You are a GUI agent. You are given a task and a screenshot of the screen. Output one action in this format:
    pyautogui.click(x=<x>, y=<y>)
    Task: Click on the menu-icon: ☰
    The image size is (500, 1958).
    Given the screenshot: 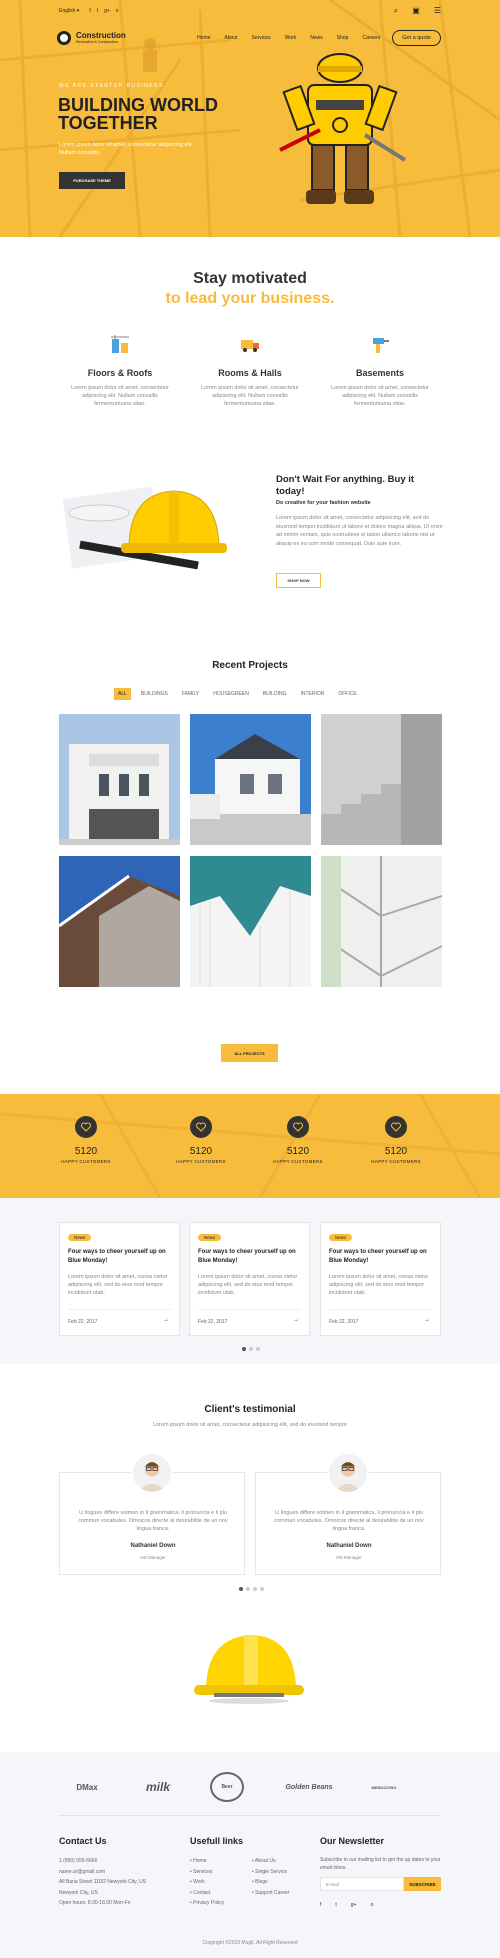 What is the action you would take?
    pyautogui.click(x=437, y=11)
    